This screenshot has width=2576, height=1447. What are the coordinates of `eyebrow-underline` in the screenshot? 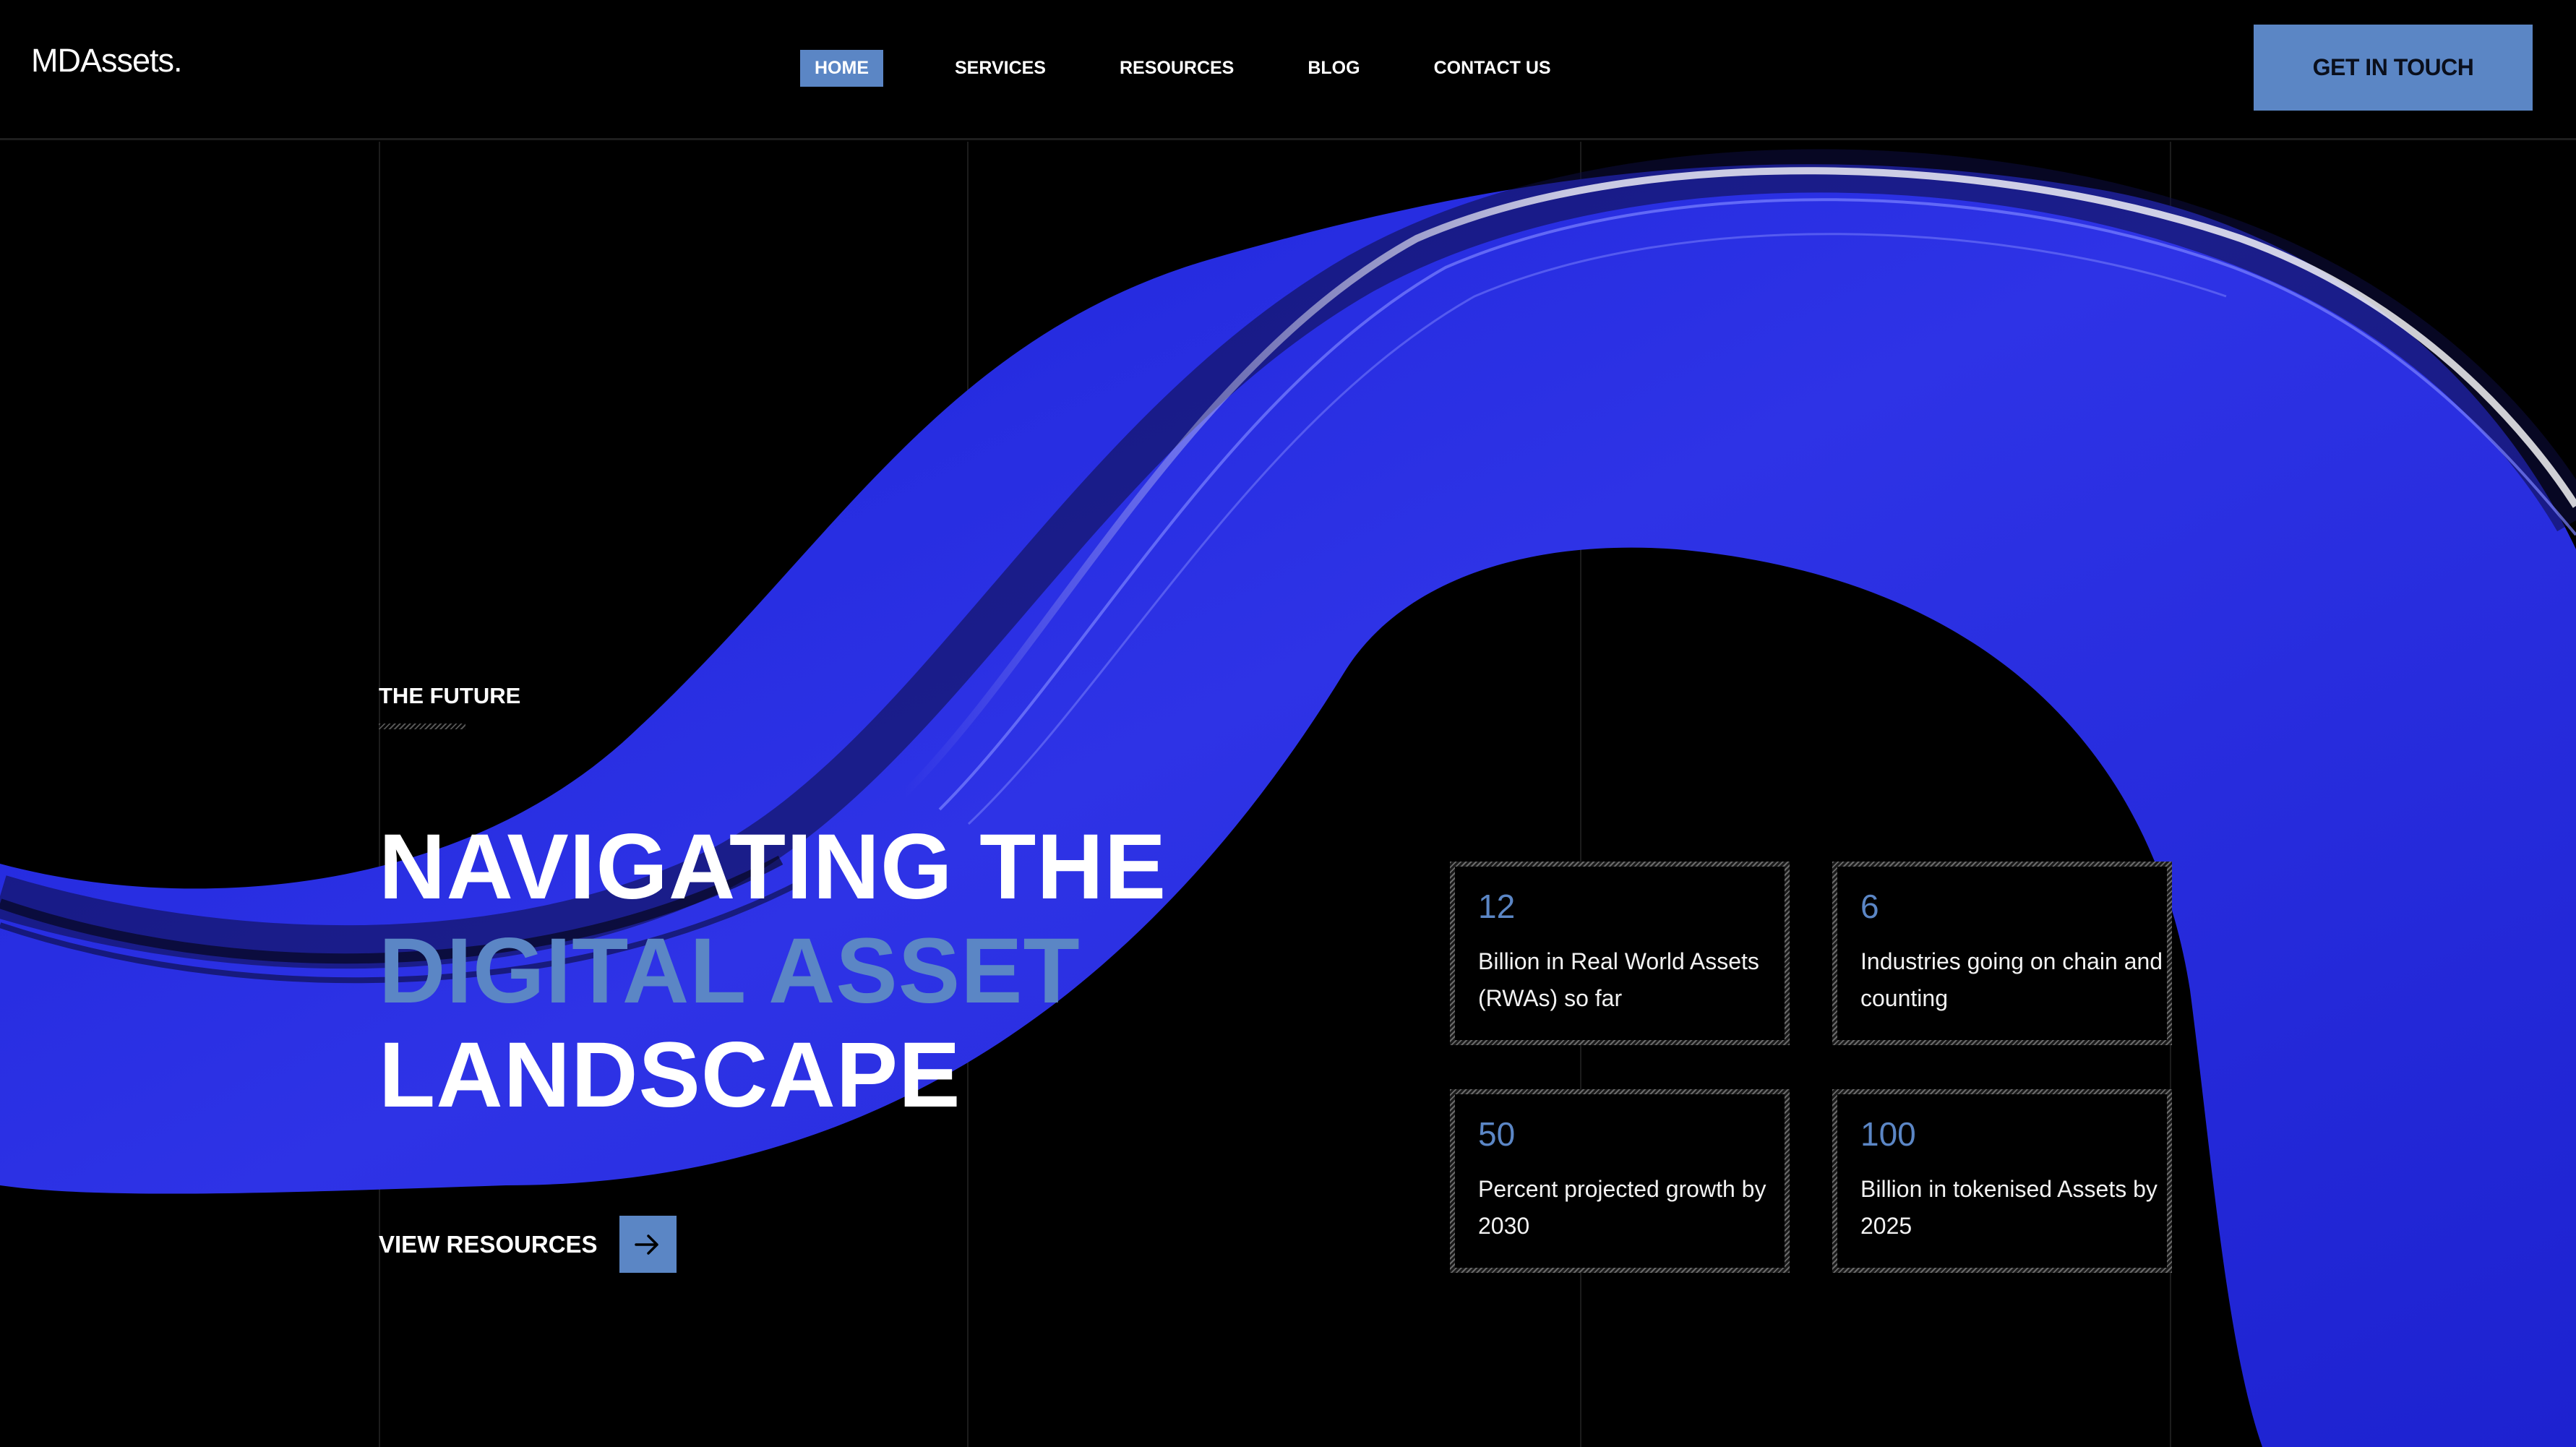 It's located at (422, 726).